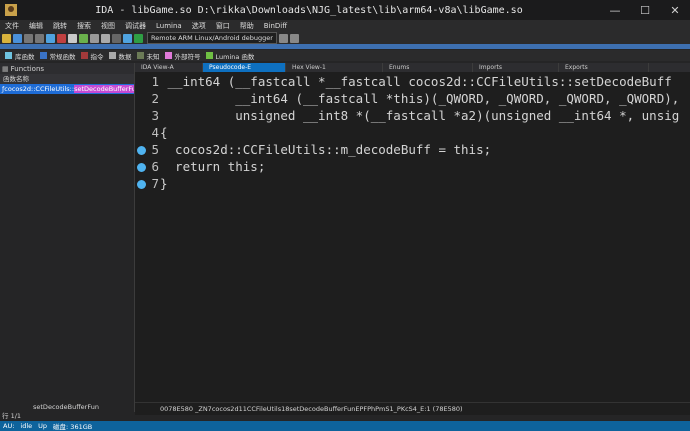  Describe the element at coordinates (92, 56) in the screenshot. I see `legend-instruction: 指令` at that location.